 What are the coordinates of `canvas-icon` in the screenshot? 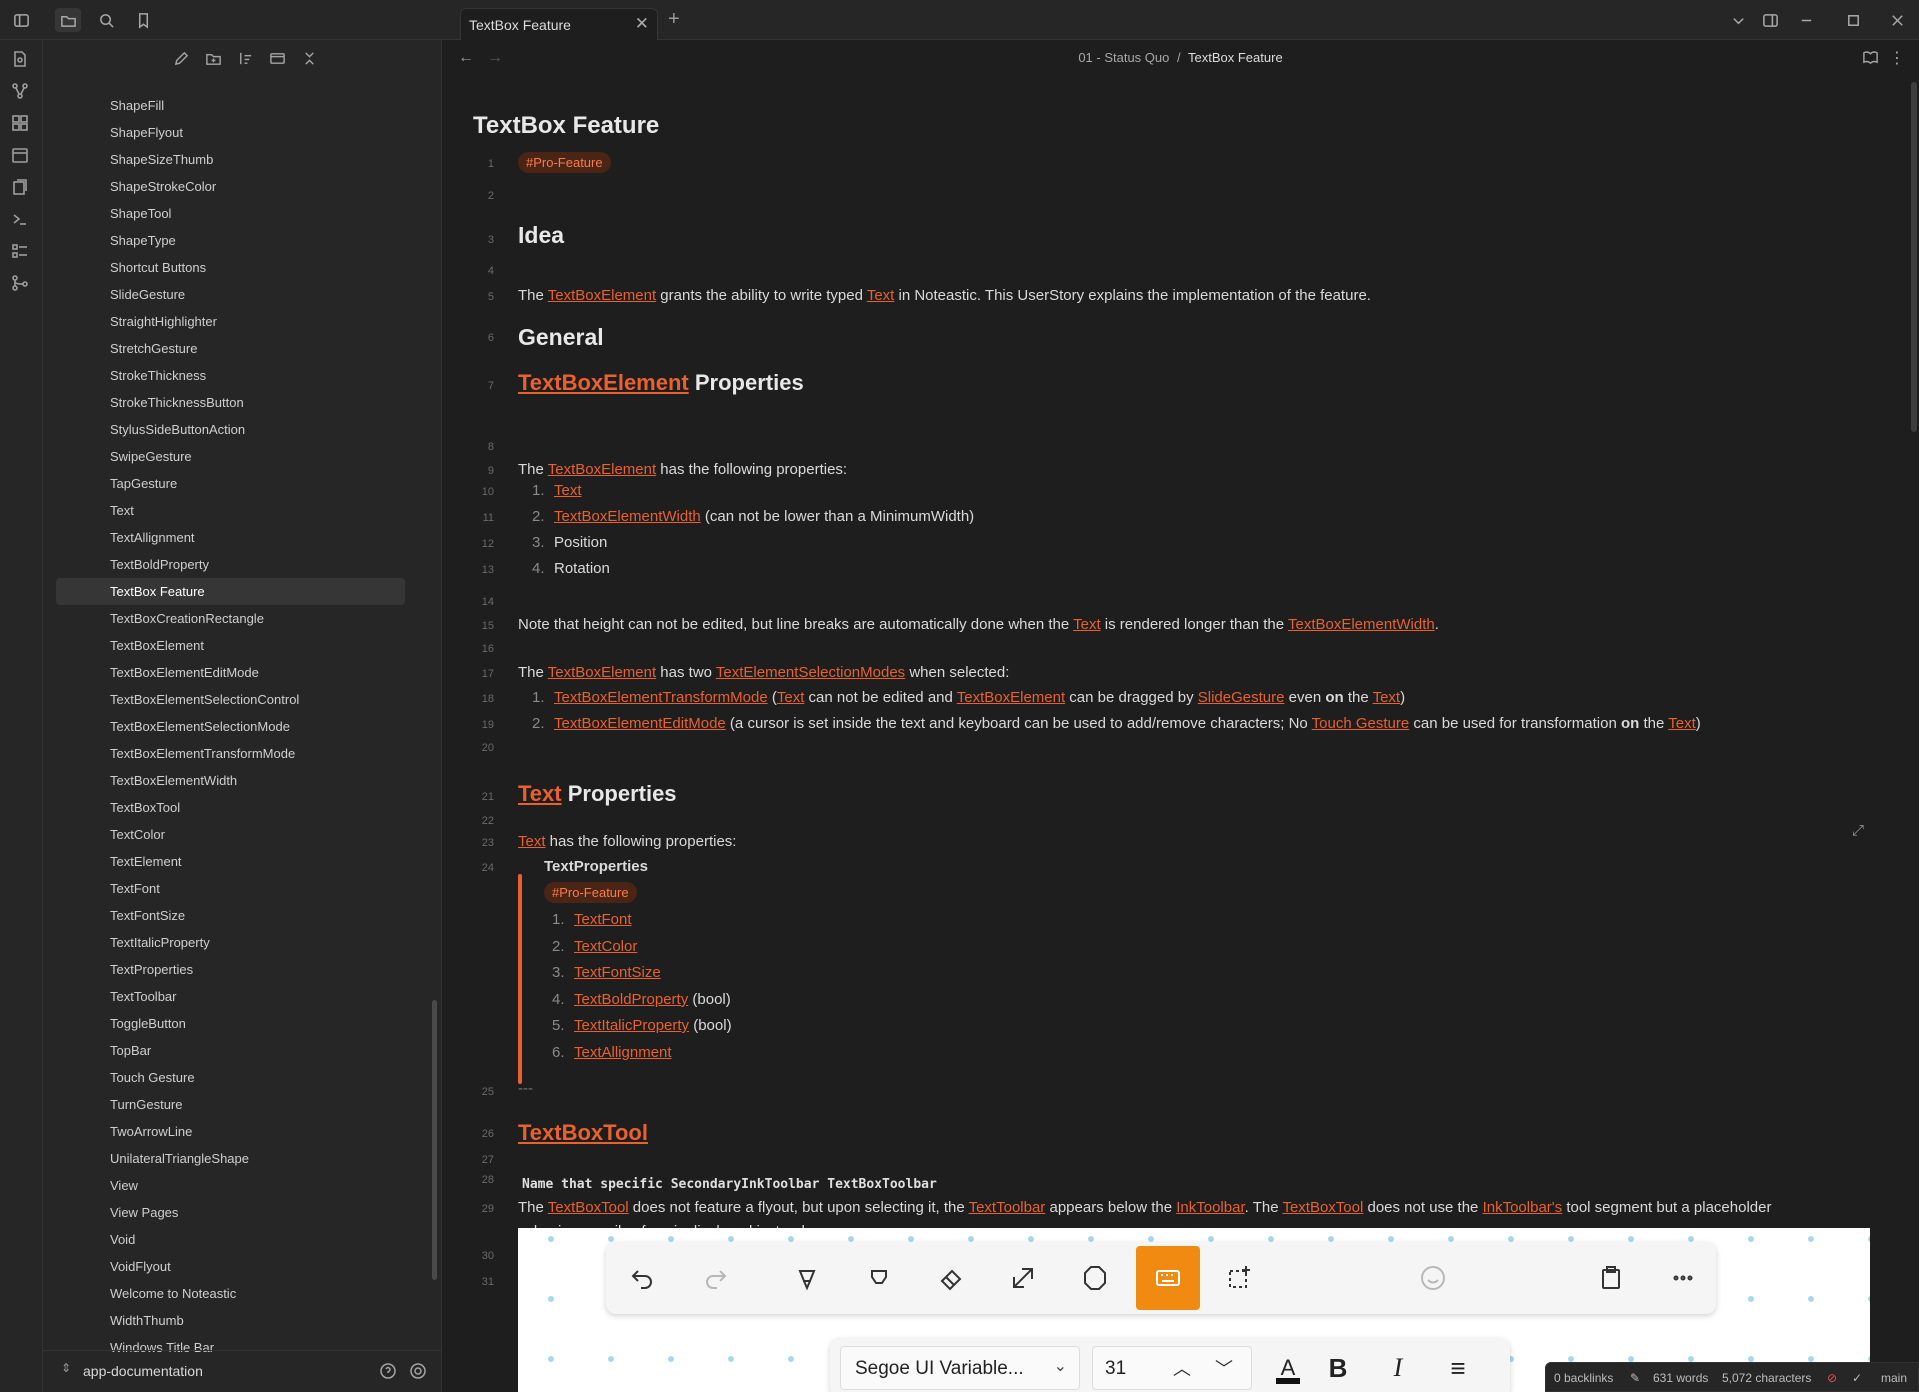 It's located at (21, 124).